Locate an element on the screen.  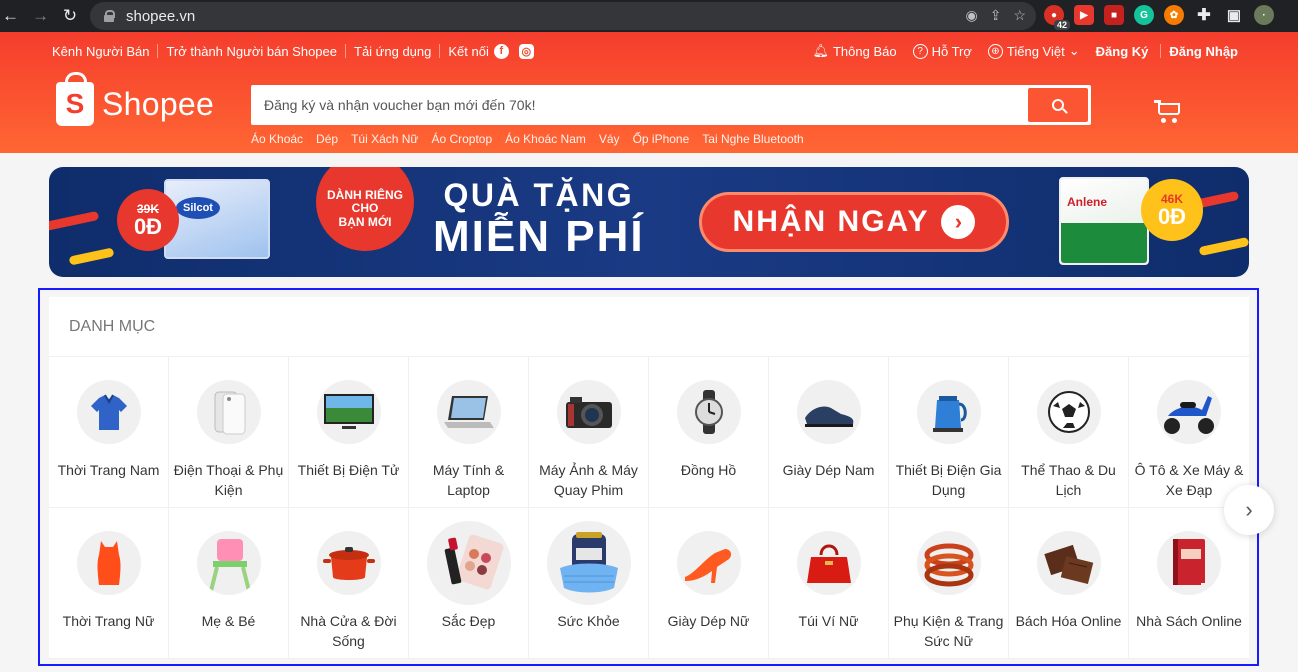
category-item: Thể Thao & Du Lịch is located at coordinates (1069, 432).